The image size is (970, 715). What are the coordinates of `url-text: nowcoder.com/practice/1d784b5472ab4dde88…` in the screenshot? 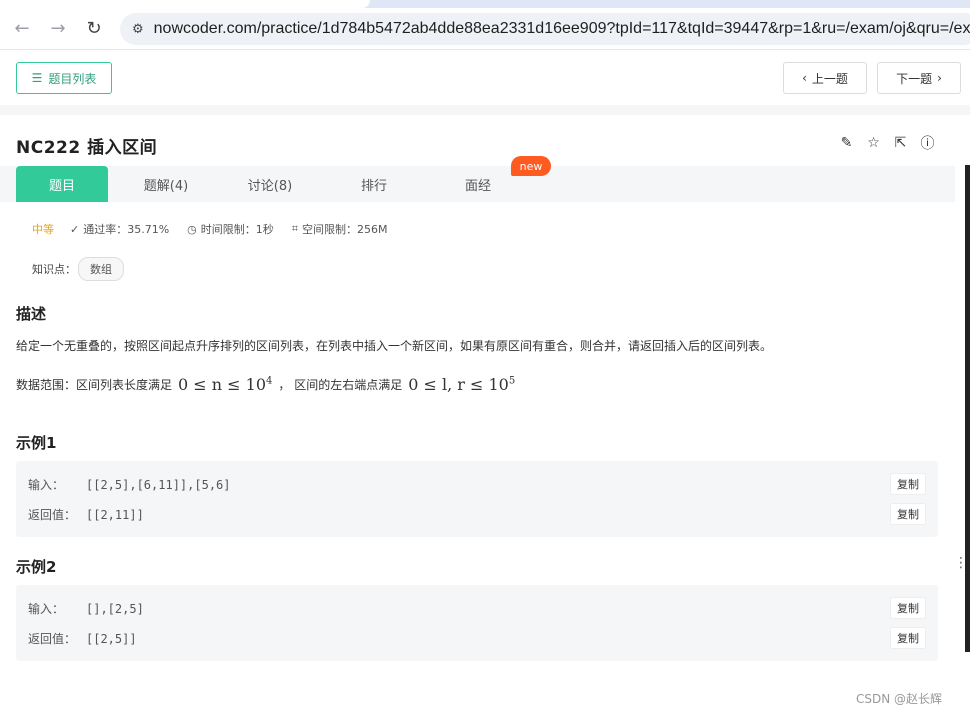 It's located at (562, 29).